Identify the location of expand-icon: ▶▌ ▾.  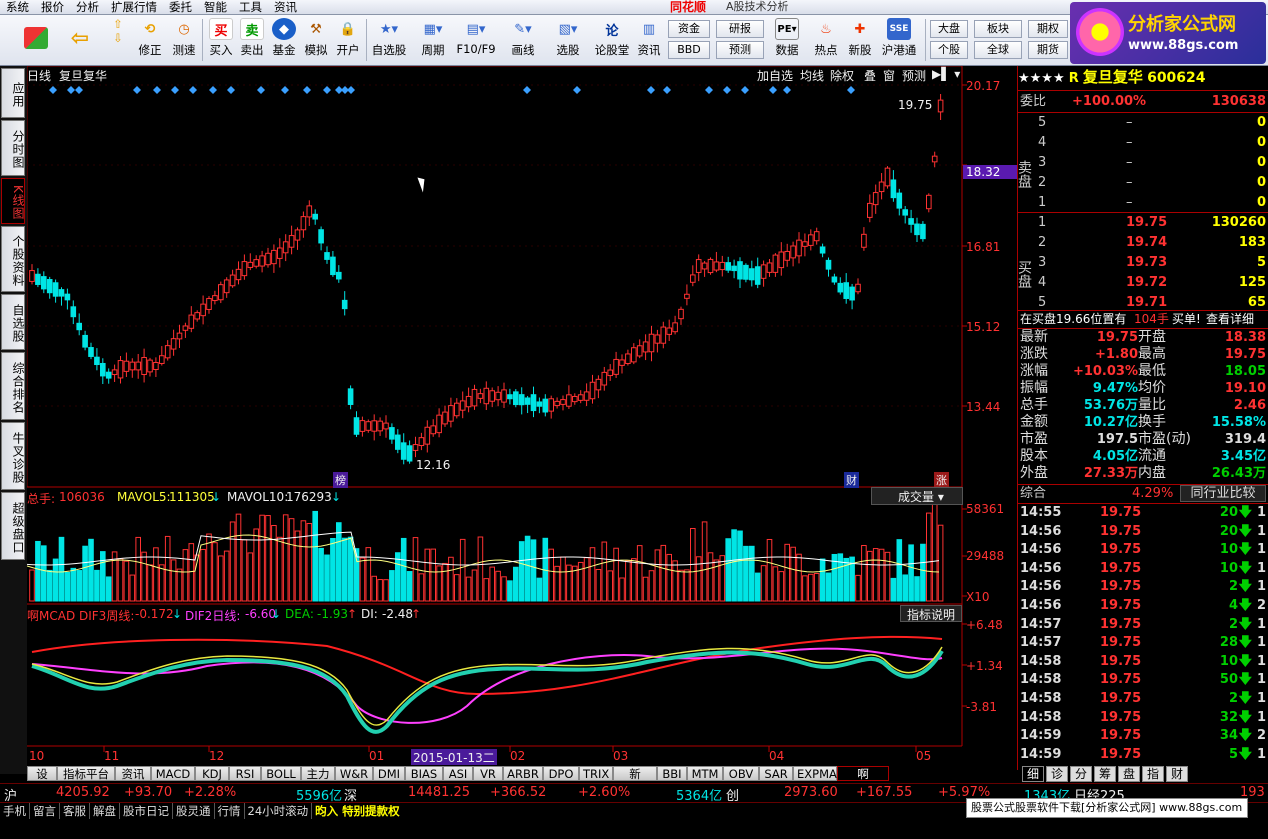
(946, 74).